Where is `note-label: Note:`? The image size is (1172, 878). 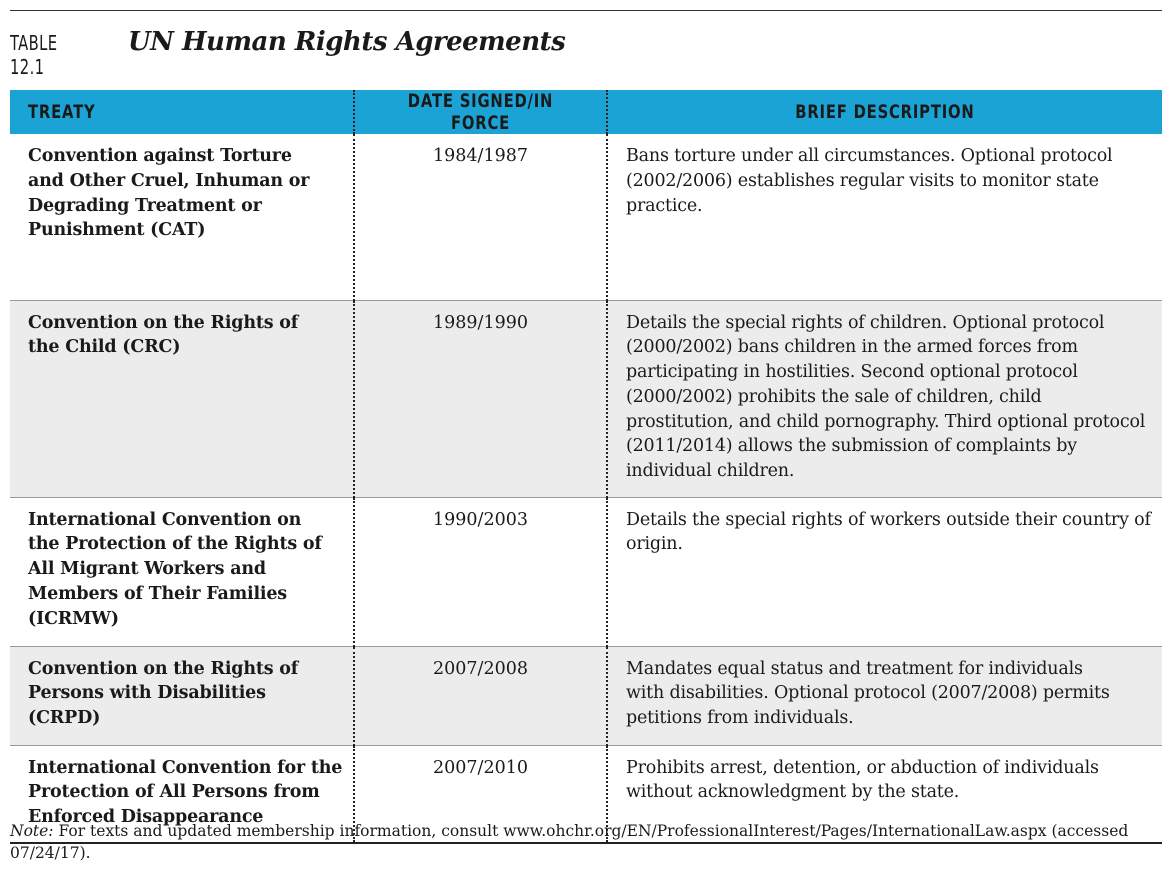 note-label: Note: is located at coordinates (32, 831).